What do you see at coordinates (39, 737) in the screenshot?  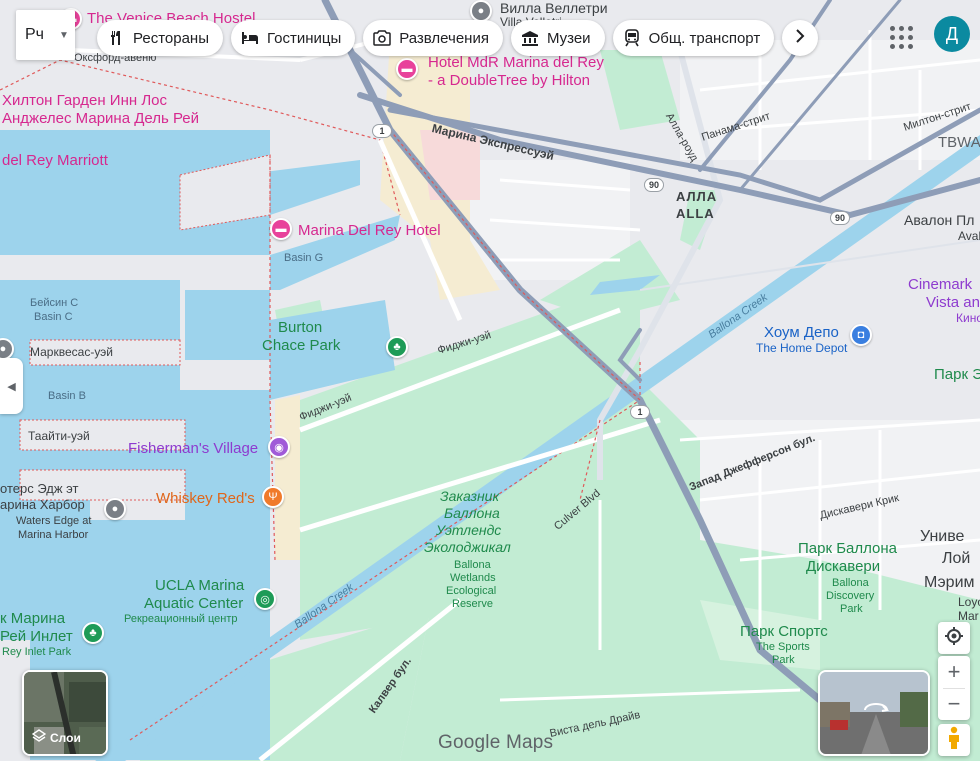 I see `layers-icon` at bounding box center [39, 737].